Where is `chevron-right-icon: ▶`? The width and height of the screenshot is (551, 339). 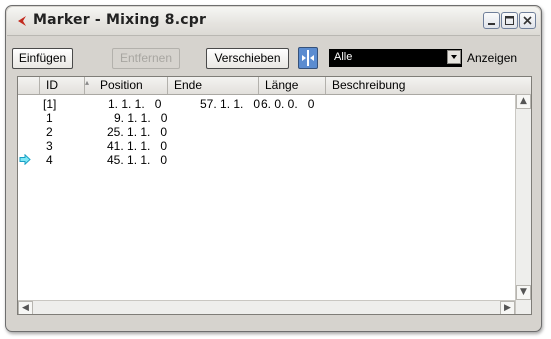 chevron-right-icon: ▶ is located at coordinates (507, 308).